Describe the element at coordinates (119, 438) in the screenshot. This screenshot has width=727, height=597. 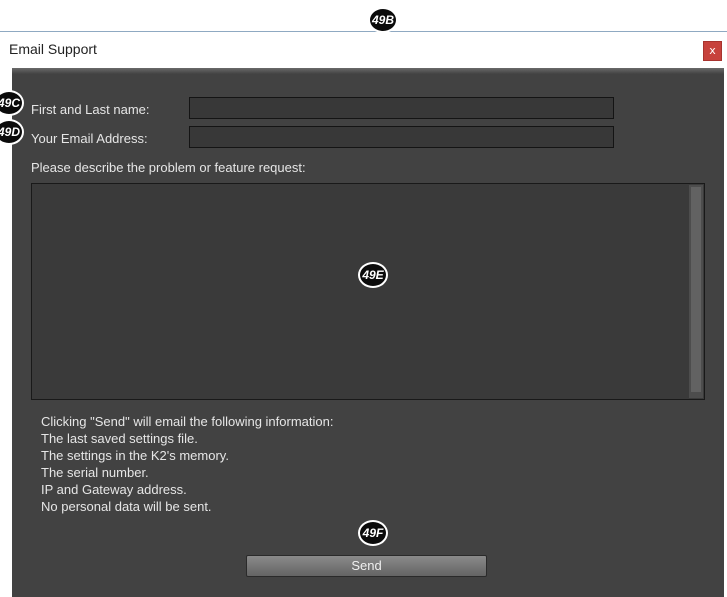
I see `info-line: The last saved settings file.` at that location.